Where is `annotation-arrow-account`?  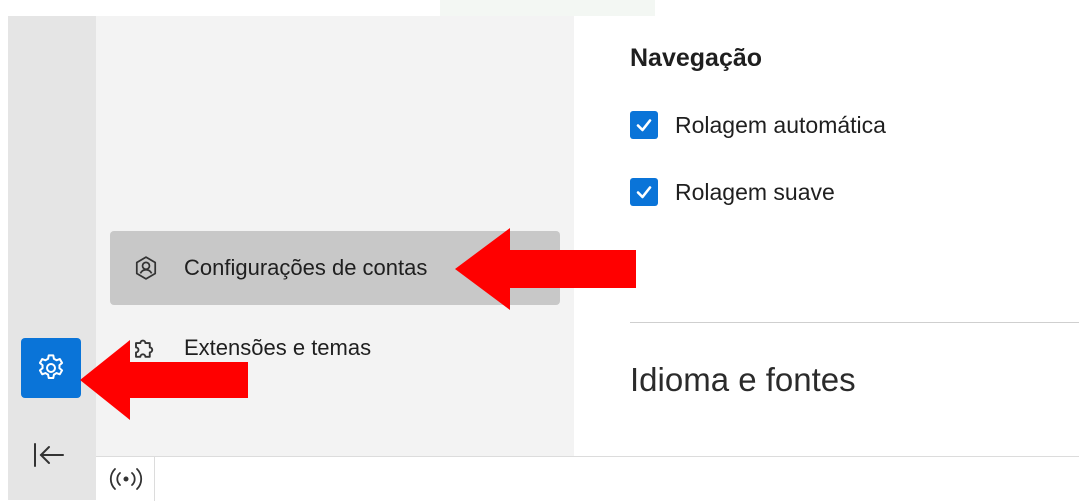
annotation-arrow-account is located at coordinates (545, 269).